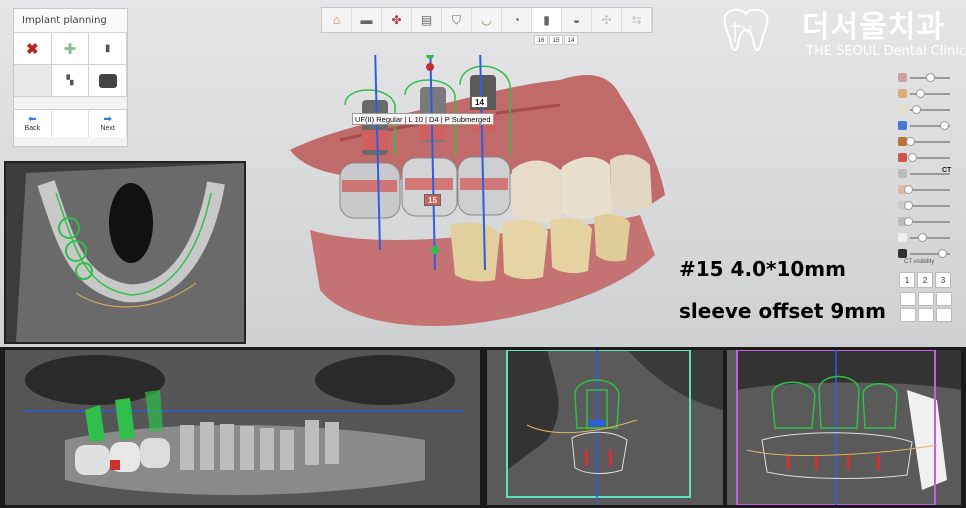 This screenshot has height=508, width=966. What do you see at coordinates (902, 237) in the screenshot?
I see `brightness-icon` at bounding box center [902, 237].